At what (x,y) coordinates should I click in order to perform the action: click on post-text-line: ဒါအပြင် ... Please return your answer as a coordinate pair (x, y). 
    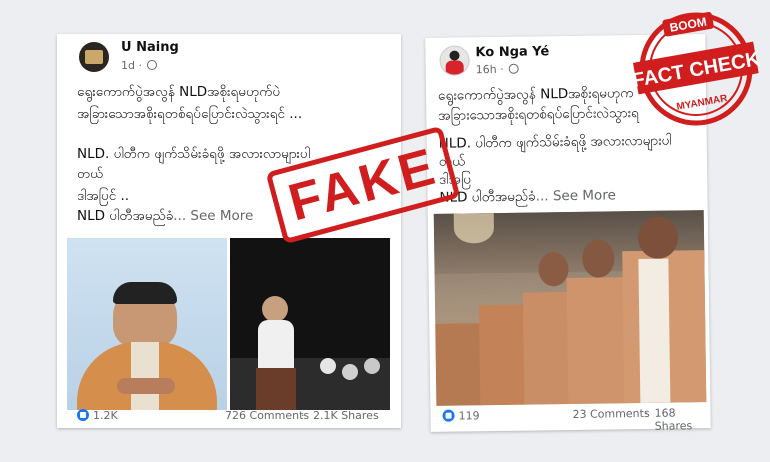
    Looking at the image, I should click on (103, 196).